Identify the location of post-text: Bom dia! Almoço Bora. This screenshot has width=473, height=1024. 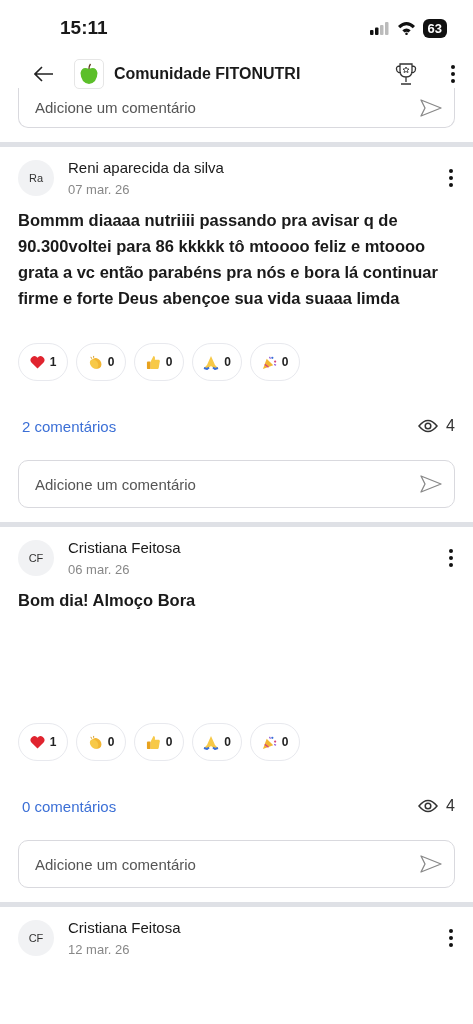
(107, 600).